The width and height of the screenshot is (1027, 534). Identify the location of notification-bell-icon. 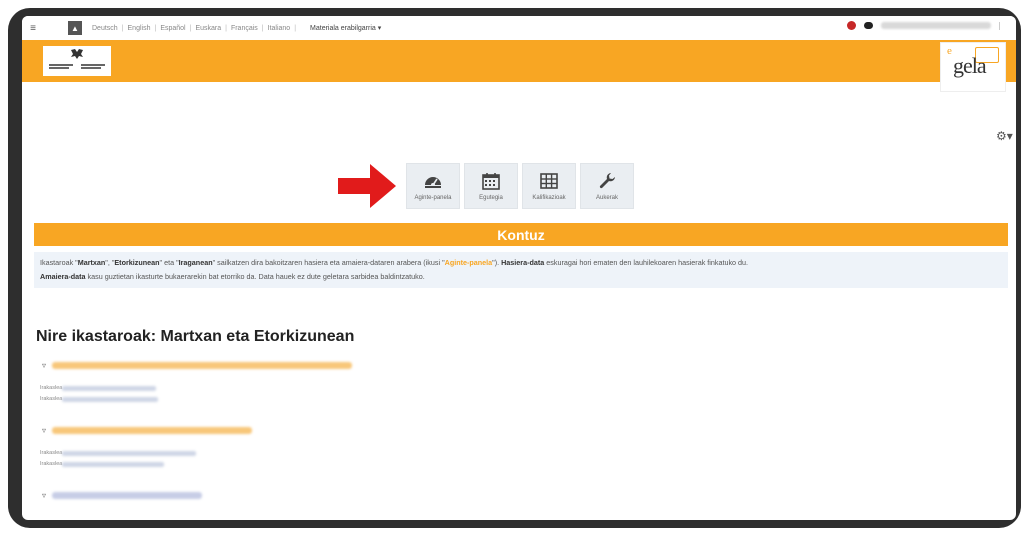
(851, 25).